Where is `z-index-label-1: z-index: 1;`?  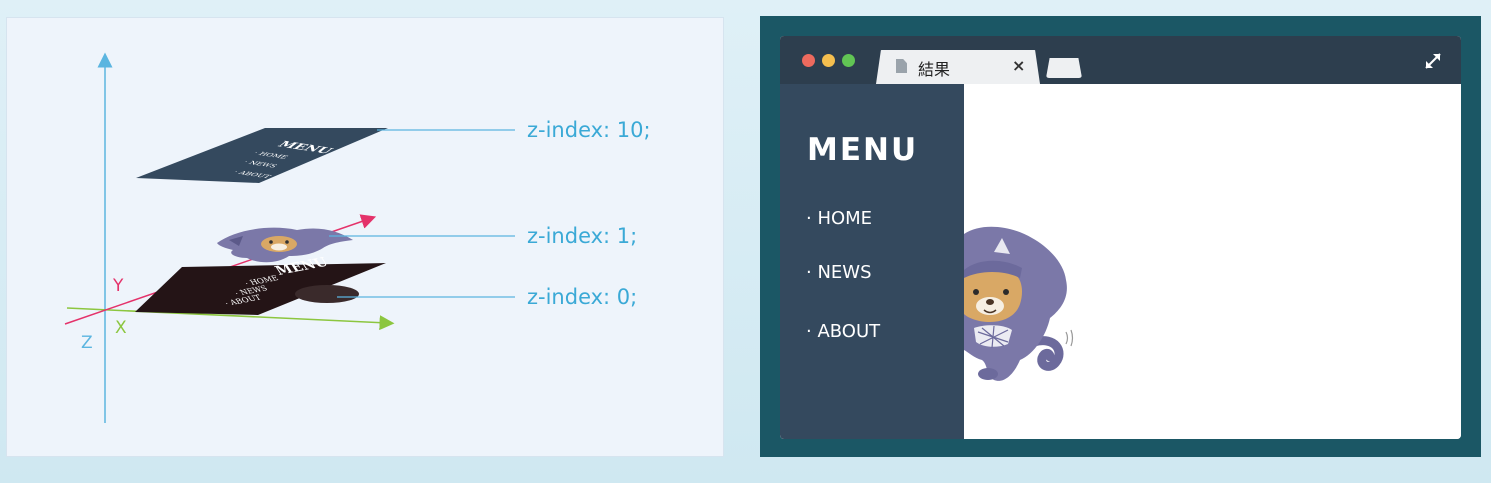
z-index-label-1: z-index: 1; is located at coordinates (582, 236).